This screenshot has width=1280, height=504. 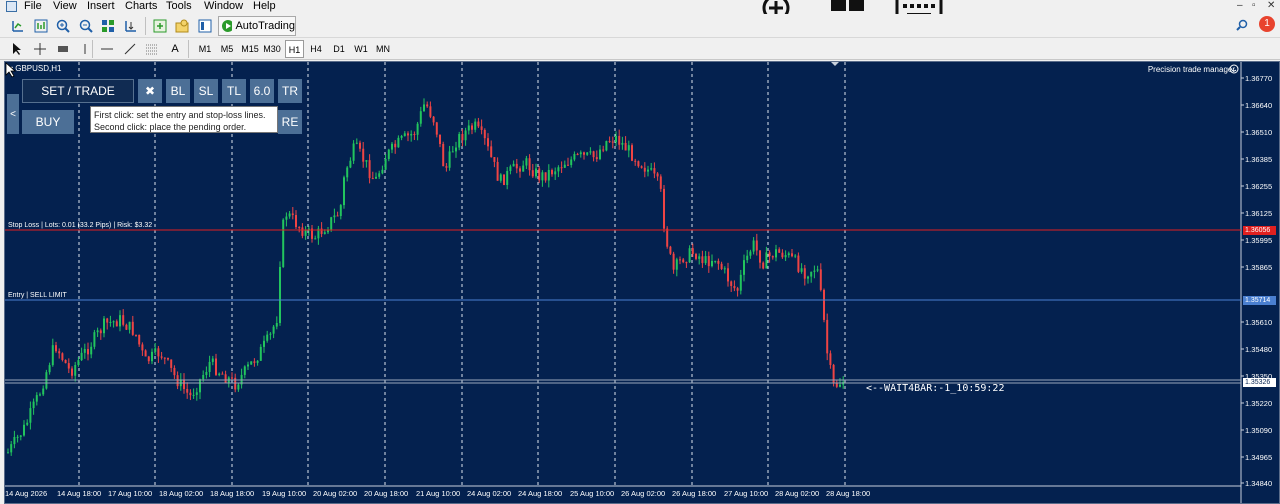 I want to click on timeframe-mn: MN, so click(x=383, y=49).